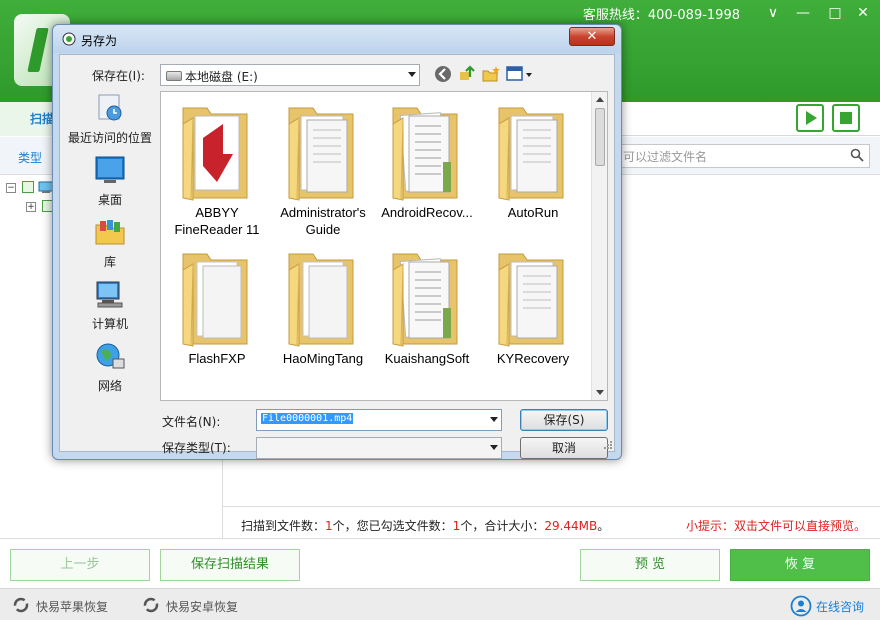 The height and width of the screenshot is (620, 880). I want to click on new-folder-icon, so click(491, 74).